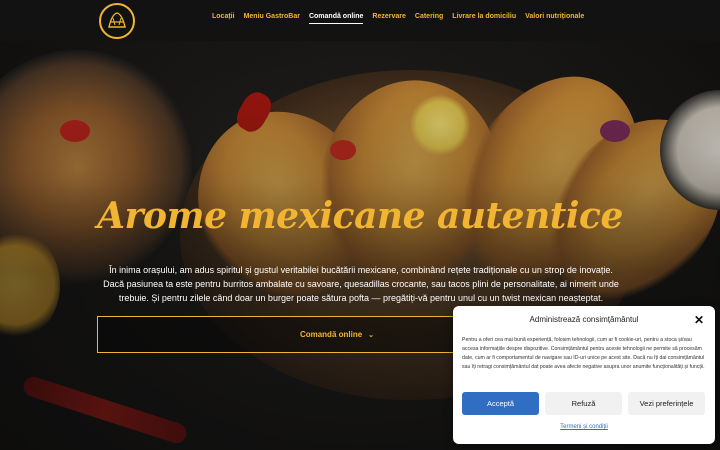  What do you see at coordinates (554, 18) in the screenshot?
I see `nav-item-valori-nutritionale: Valori nutriționale` at bounding box center [554, 18].